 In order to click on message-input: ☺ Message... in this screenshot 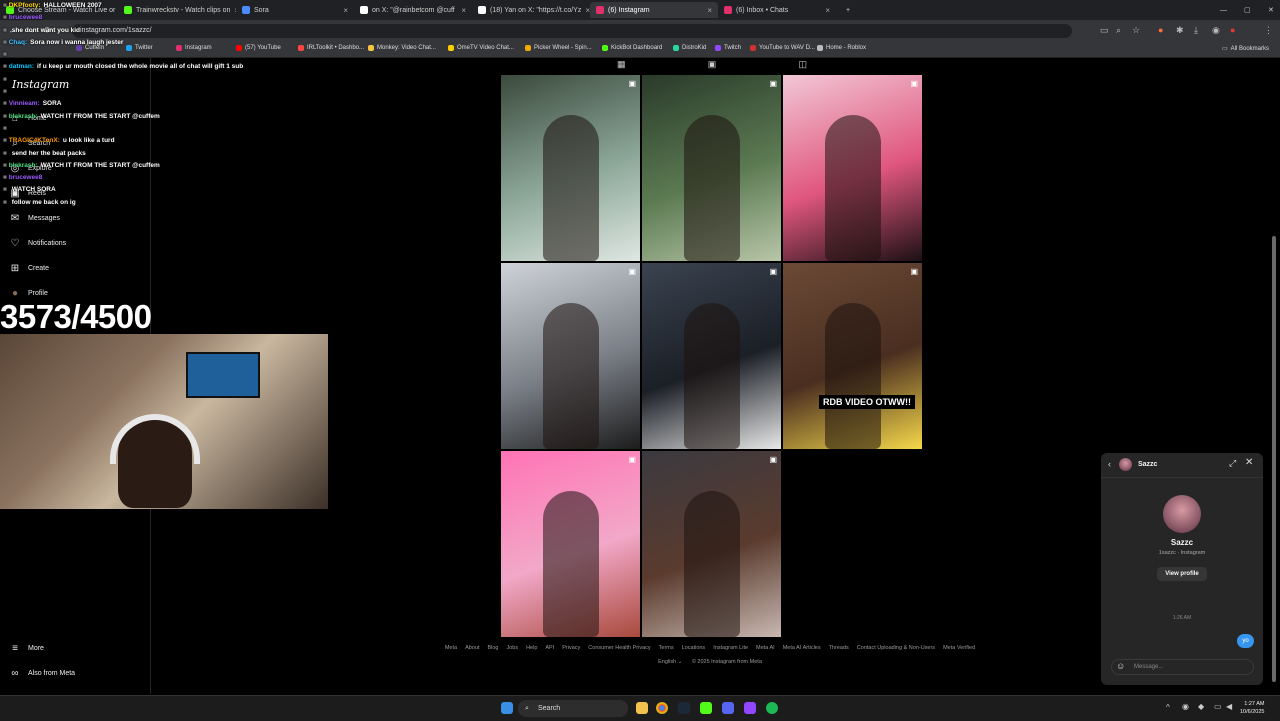, I will do `click(1182, 667)`.